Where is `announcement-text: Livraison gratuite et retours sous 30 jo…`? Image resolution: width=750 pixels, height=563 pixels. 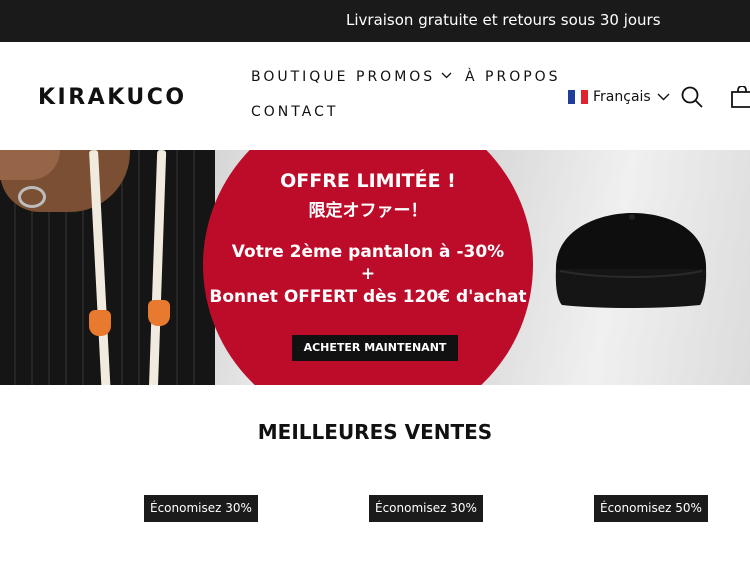
announcement-text: Livraison gratuite et retours sous 30 jo… is located at coordinates (503, 20).